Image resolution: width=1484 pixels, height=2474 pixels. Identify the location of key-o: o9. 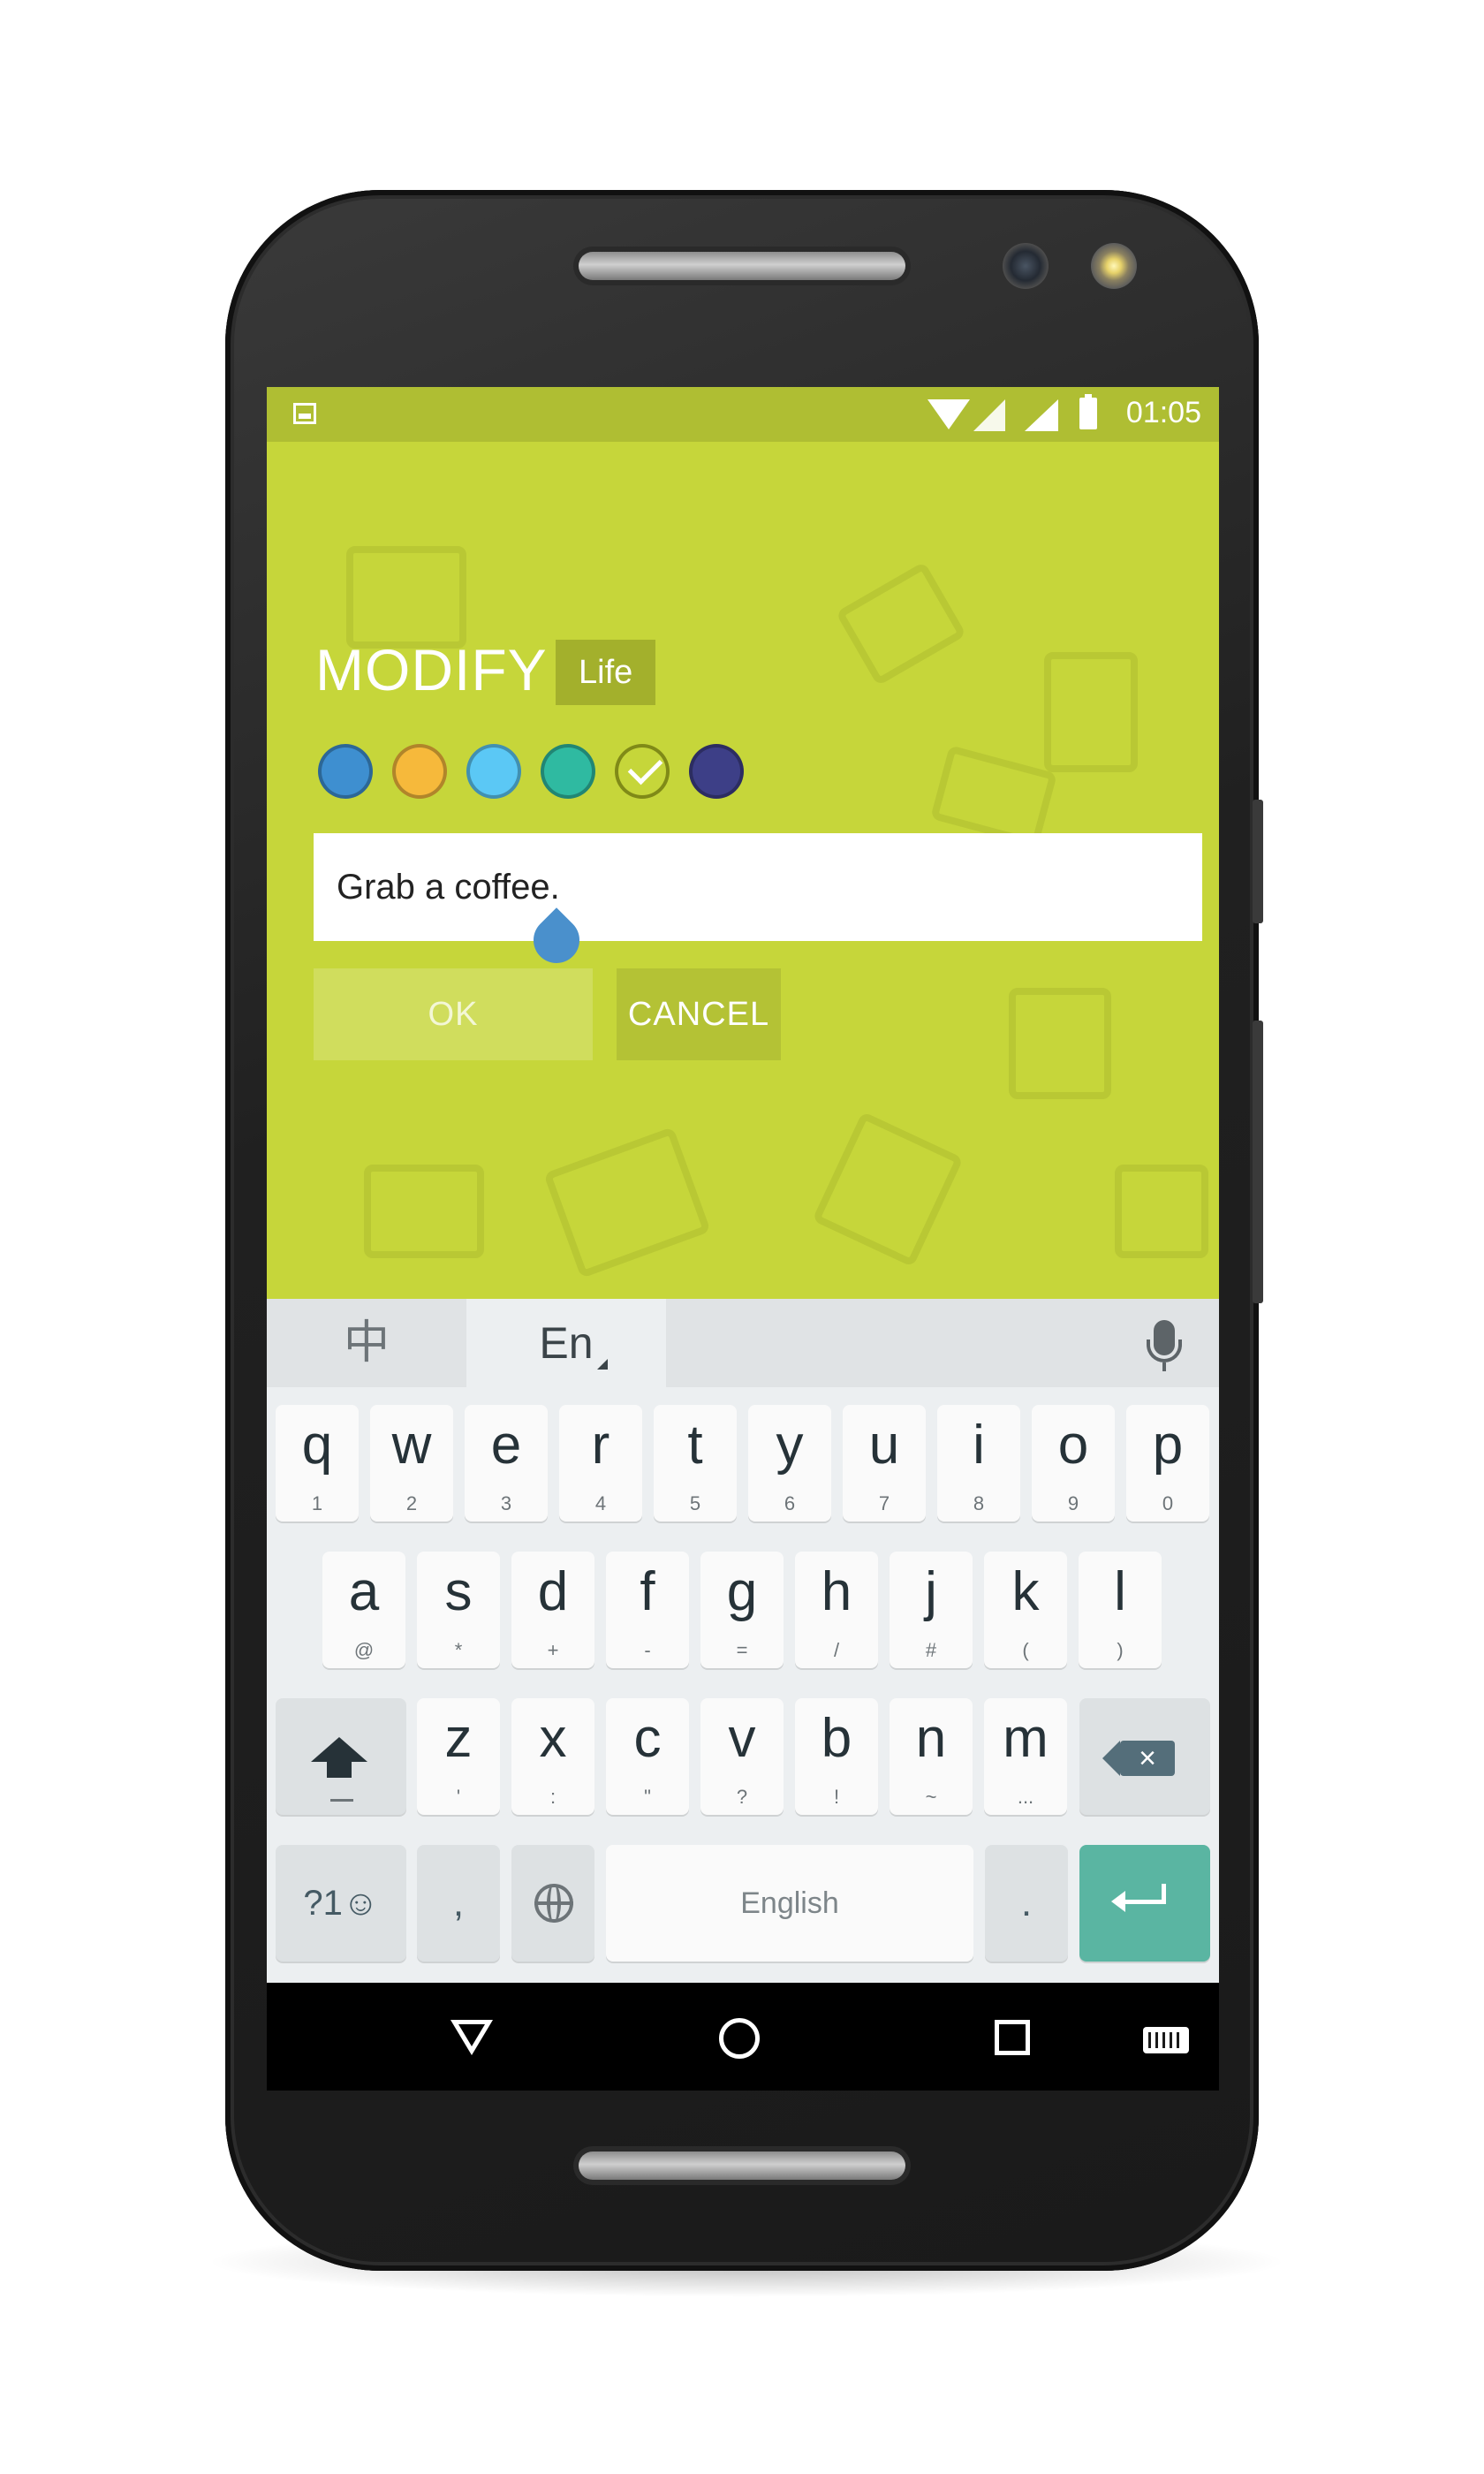
(1073, 1463).